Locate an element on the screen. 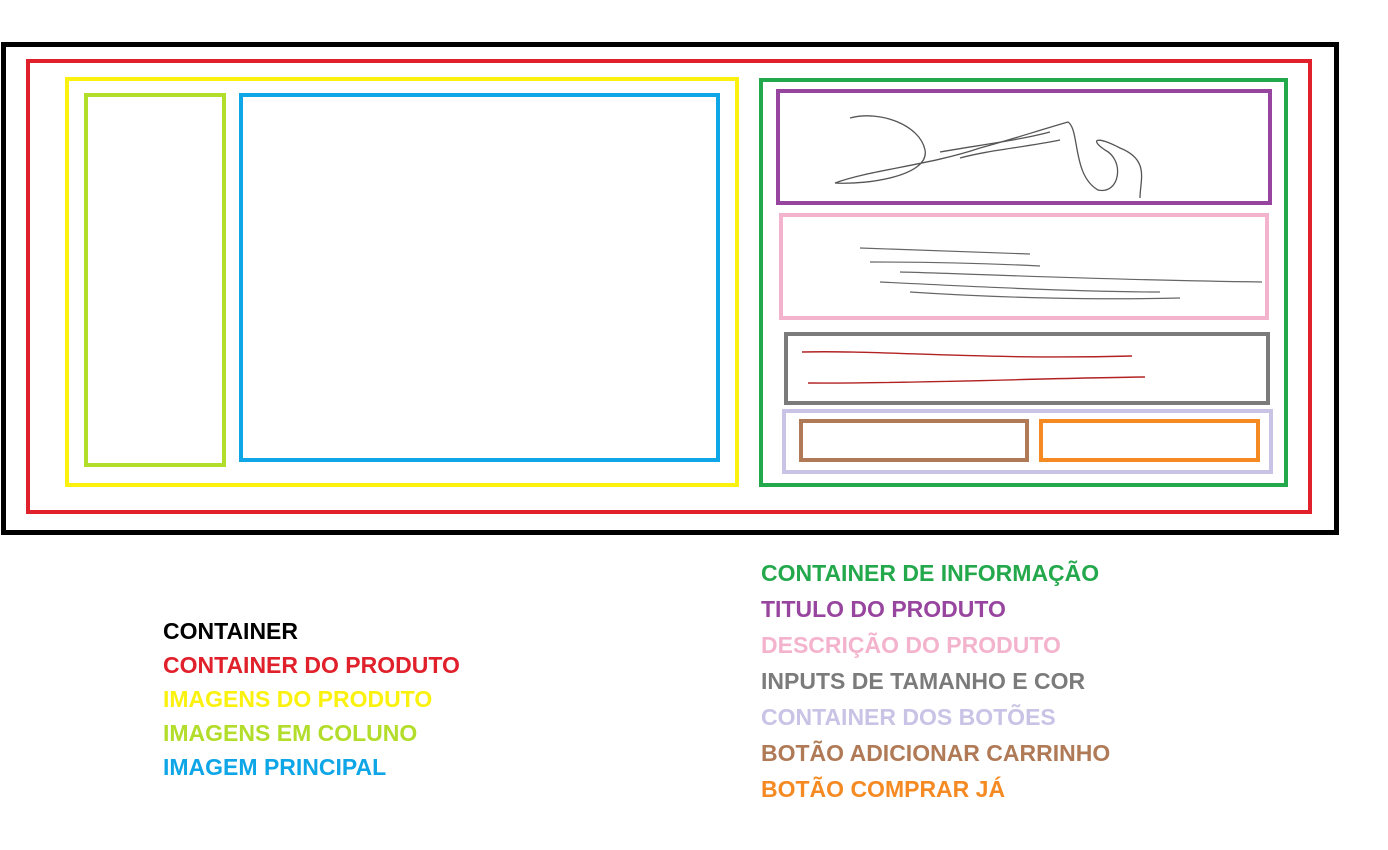  legend-item: CONTAINER DO PRODUTO is located at coordinates (311, 665).